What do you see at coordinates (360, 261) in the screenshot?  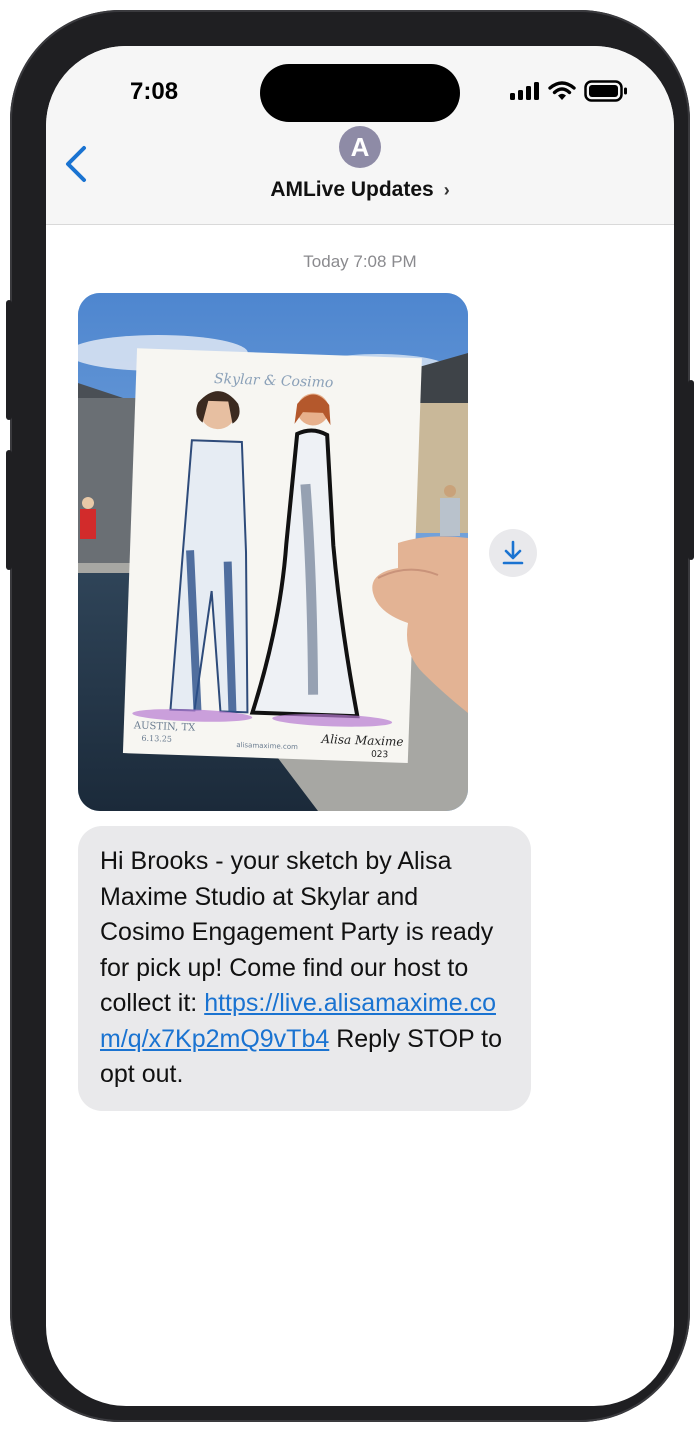 I see `message-timestamp: Today 7:08 PM` at bounding box center [360, 261].